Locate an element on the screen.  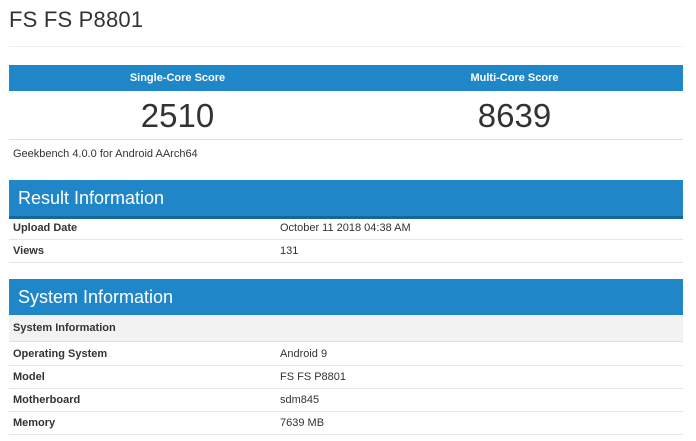
row-value: FS FS P8801 is located at coordinates (313, 377).